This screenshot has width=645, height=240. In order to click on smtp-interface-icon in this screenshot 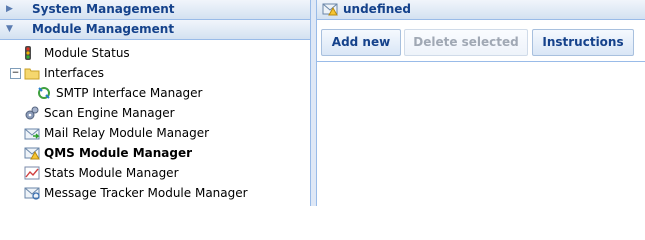, I will do `click(44, 93)`.